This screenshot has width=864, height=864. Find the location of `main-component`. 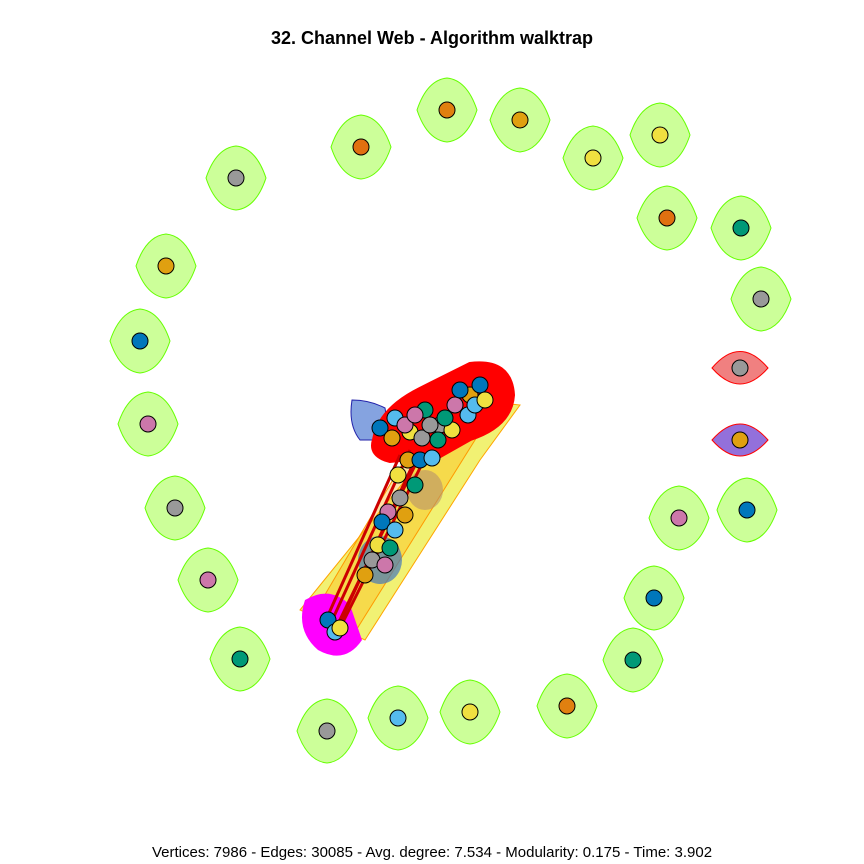

main-component is located at coordinates (410, 508).